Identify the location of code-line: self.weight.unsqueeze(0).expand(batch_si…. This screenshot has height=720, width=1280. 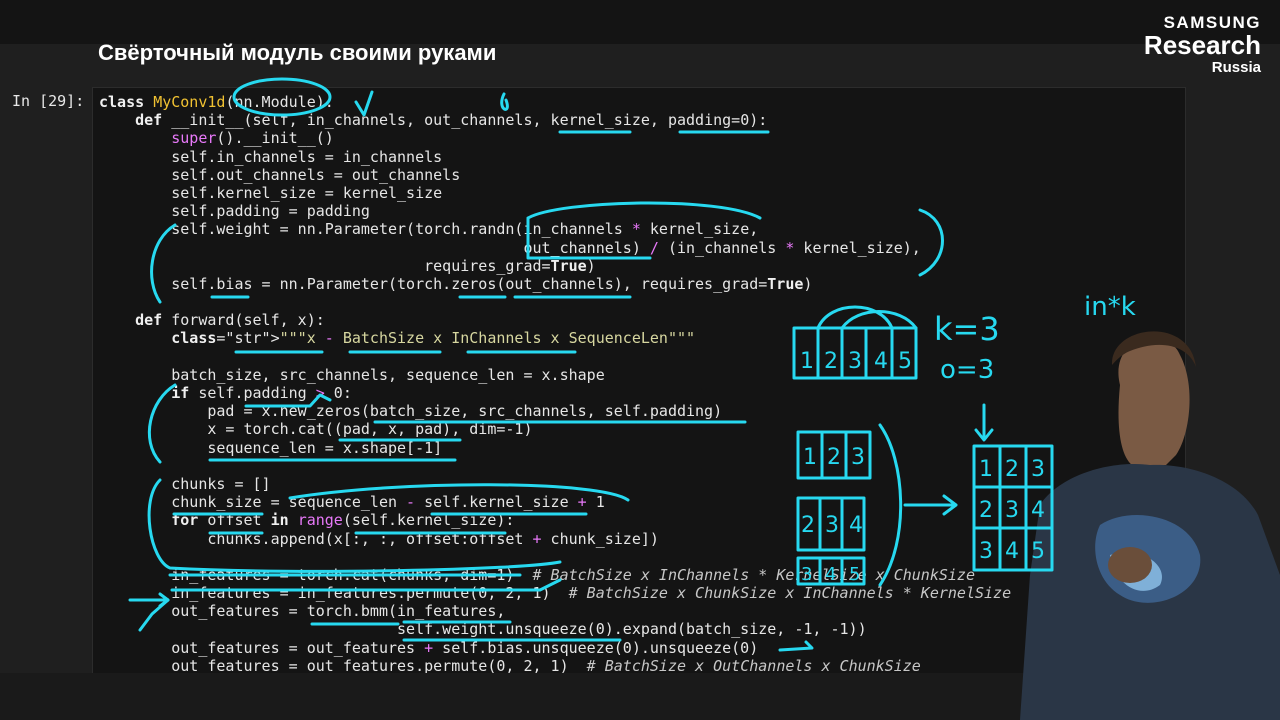
(483, 629).